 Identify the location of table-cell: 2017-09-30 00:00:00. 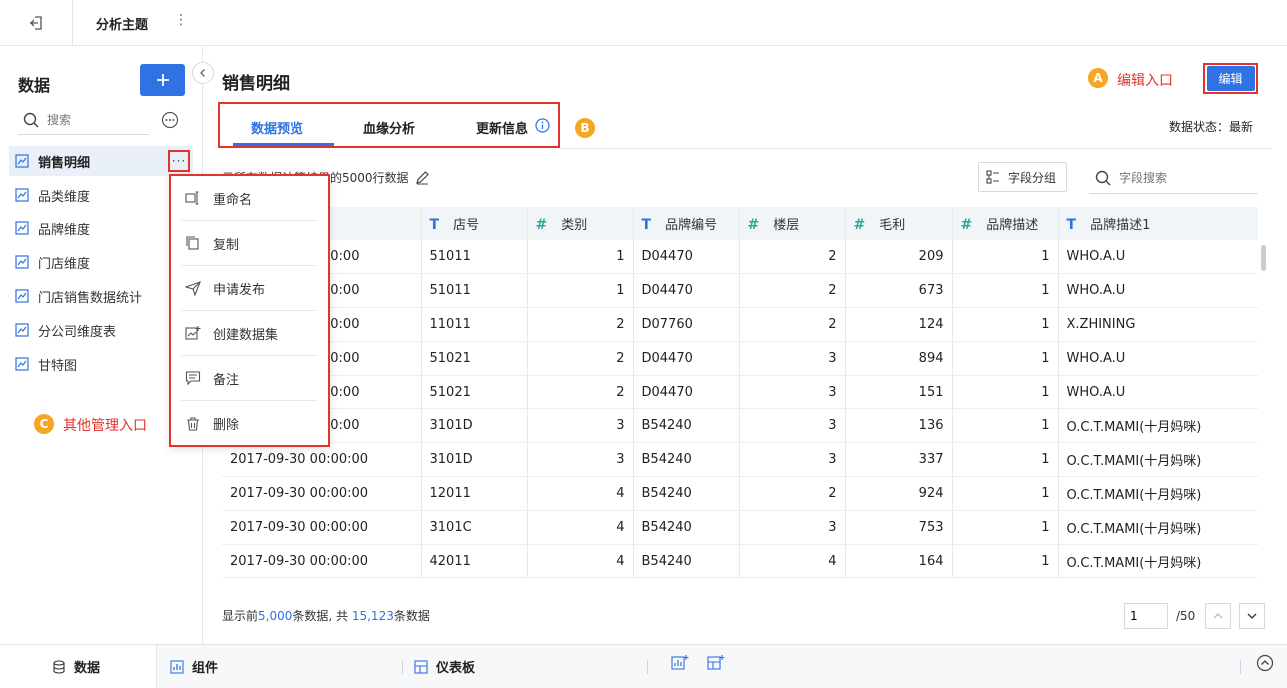
(322, 561).